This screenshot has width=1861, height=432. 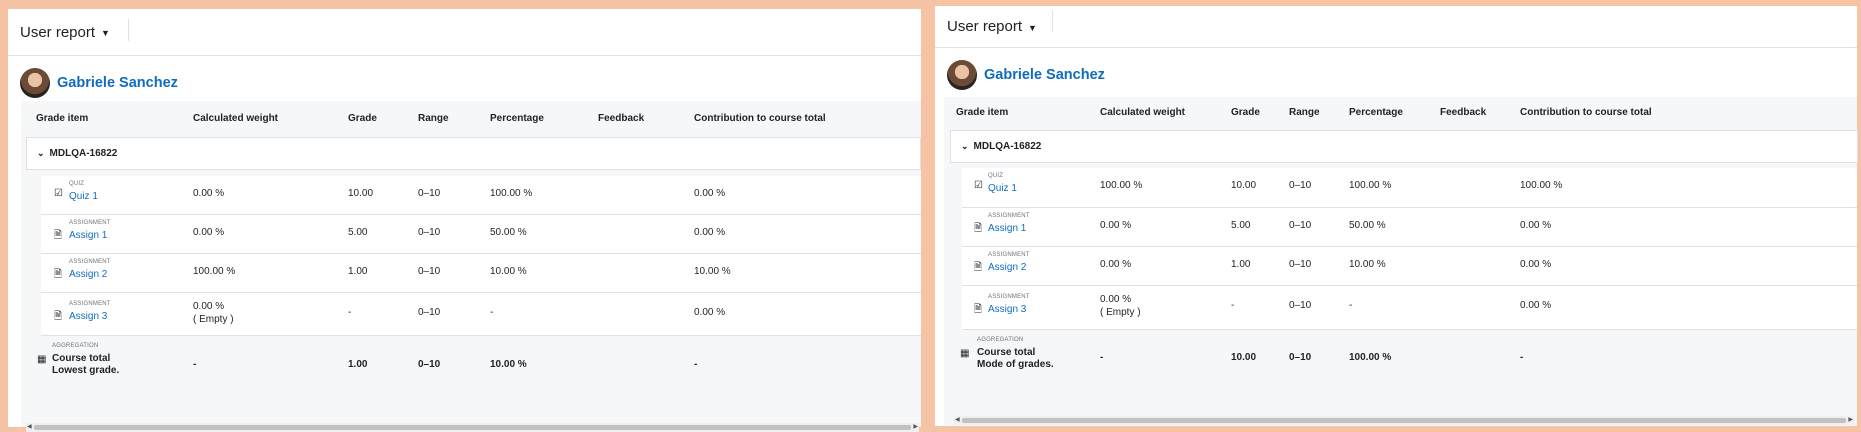 What do you see at coordinates (1376, 112) in the screenshot?
I see `col-percentage: Percentage` at bounding box center [1376, 112].